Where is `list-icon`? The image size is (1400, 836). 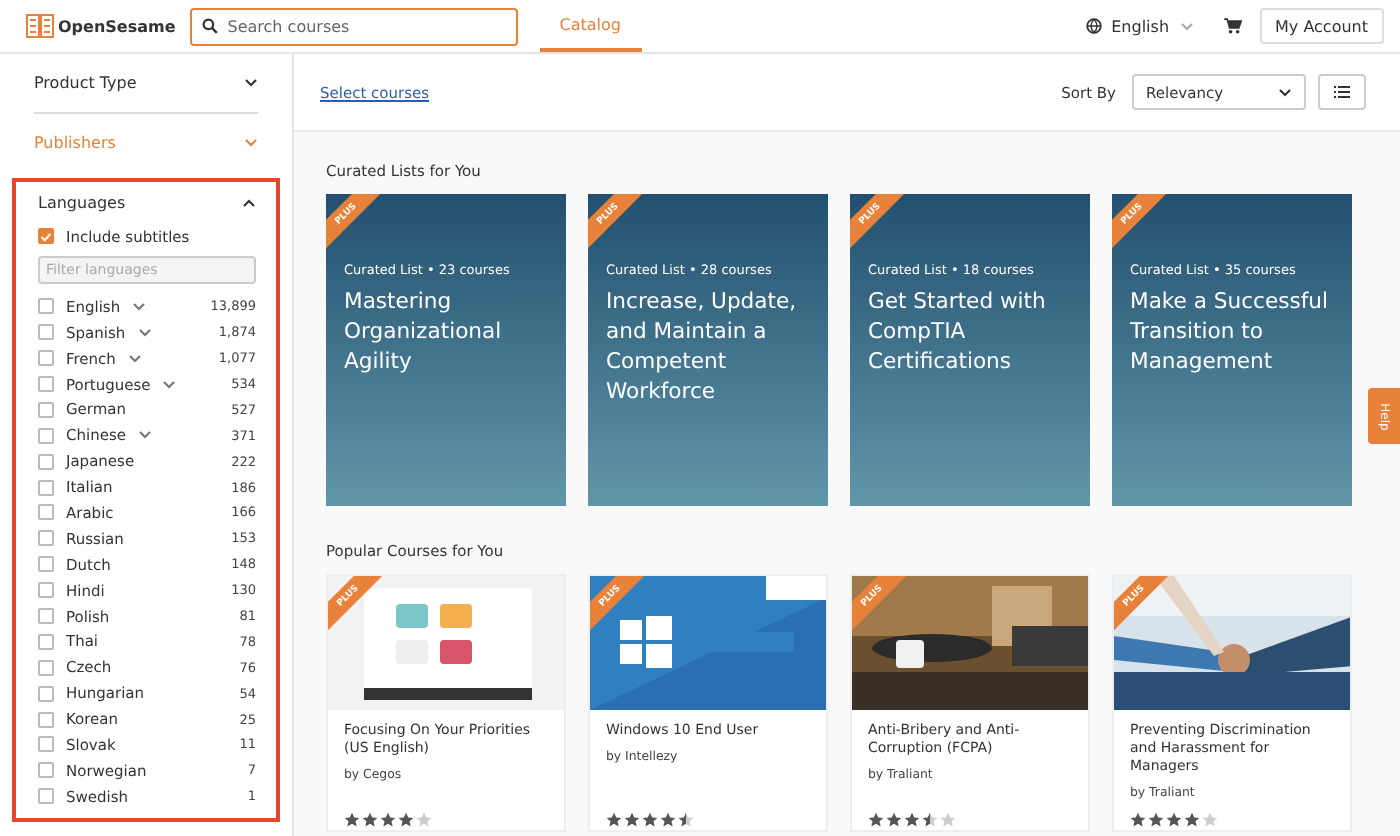
list-icon is located at coordinates (1342, 92).